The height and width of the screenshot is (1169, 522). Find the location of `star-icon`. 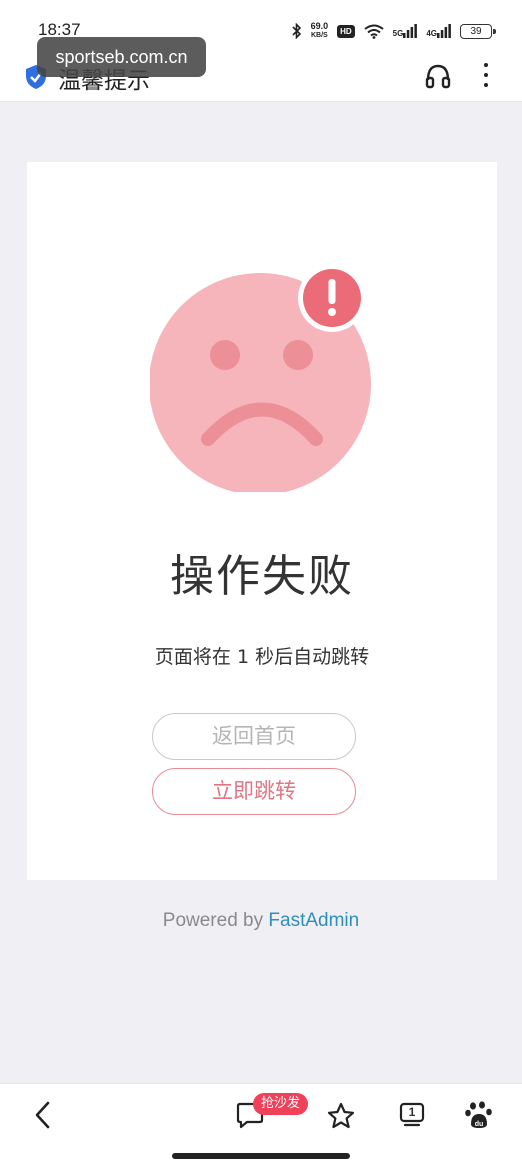

star-icon is located at coordinates (341, 1116).